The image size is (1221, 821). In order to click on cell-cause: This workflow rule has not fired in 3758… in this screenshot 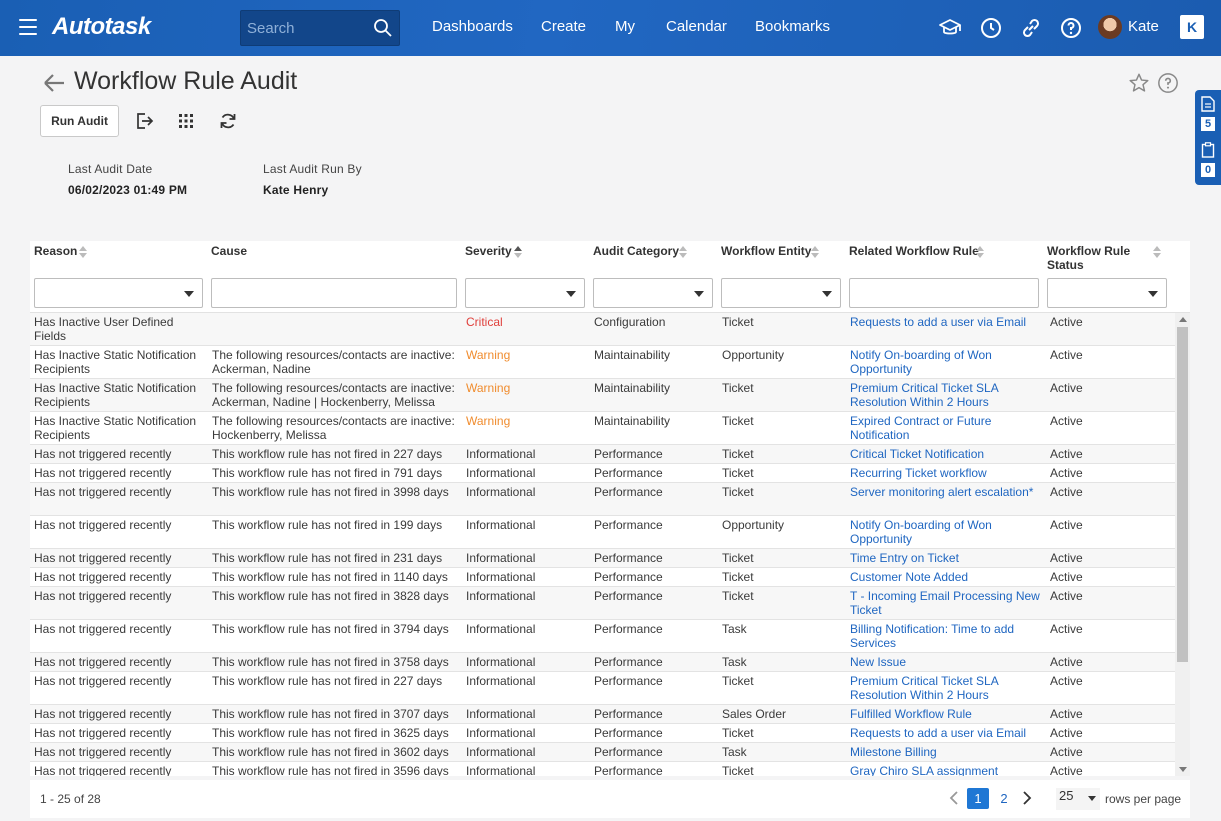, I will do `click(330, 662)`.